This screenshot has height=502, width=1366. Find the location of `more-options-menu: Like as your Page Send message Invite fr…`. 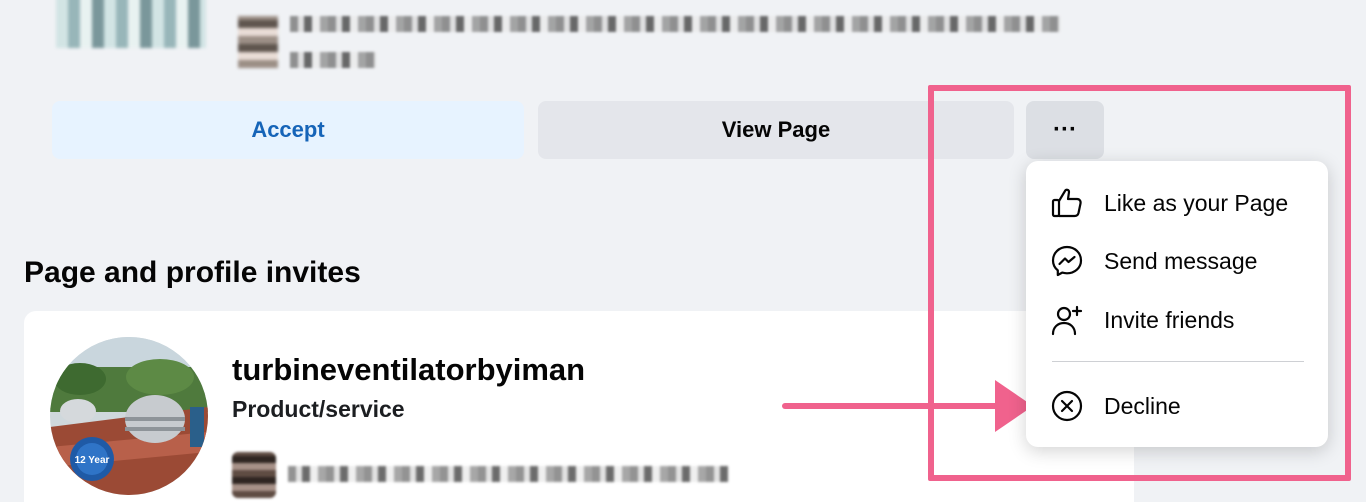

more-options-menu: Like as your Page Send message Invite fr… is located at coordinates (1177, 304).